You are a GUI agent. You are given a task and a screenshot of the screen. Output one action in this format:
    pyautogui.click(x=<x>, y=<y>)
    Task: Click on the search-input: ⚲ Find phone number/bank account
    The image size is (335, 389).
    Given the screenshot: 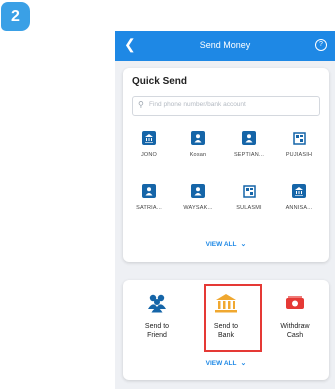 What is the action you would take?
    pyautogui.click(x=226, y=106)
    